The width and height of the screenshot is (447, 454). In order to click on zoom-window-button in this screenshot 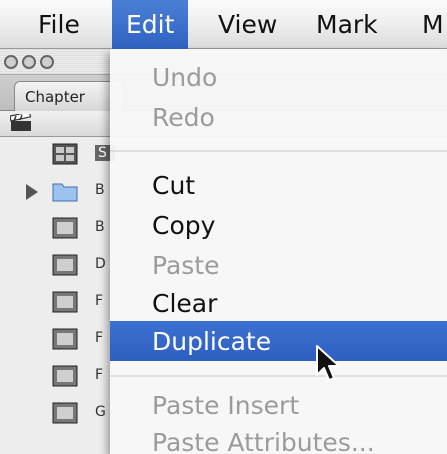, I will do `click(47, 62)`.